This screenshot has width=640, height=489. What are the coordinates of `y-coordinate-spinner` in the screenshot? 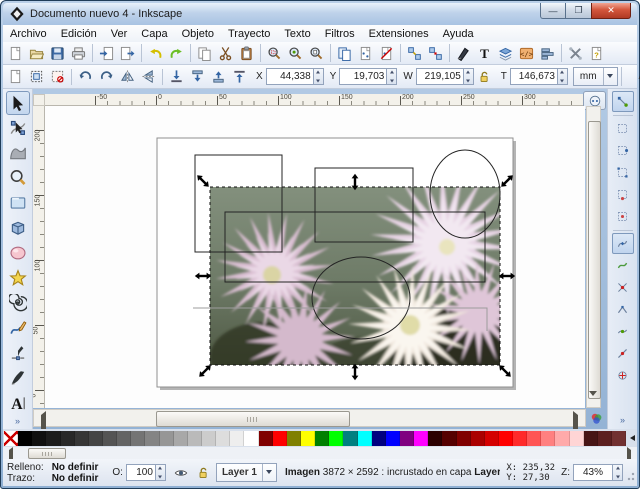 It's located at (392, 76).